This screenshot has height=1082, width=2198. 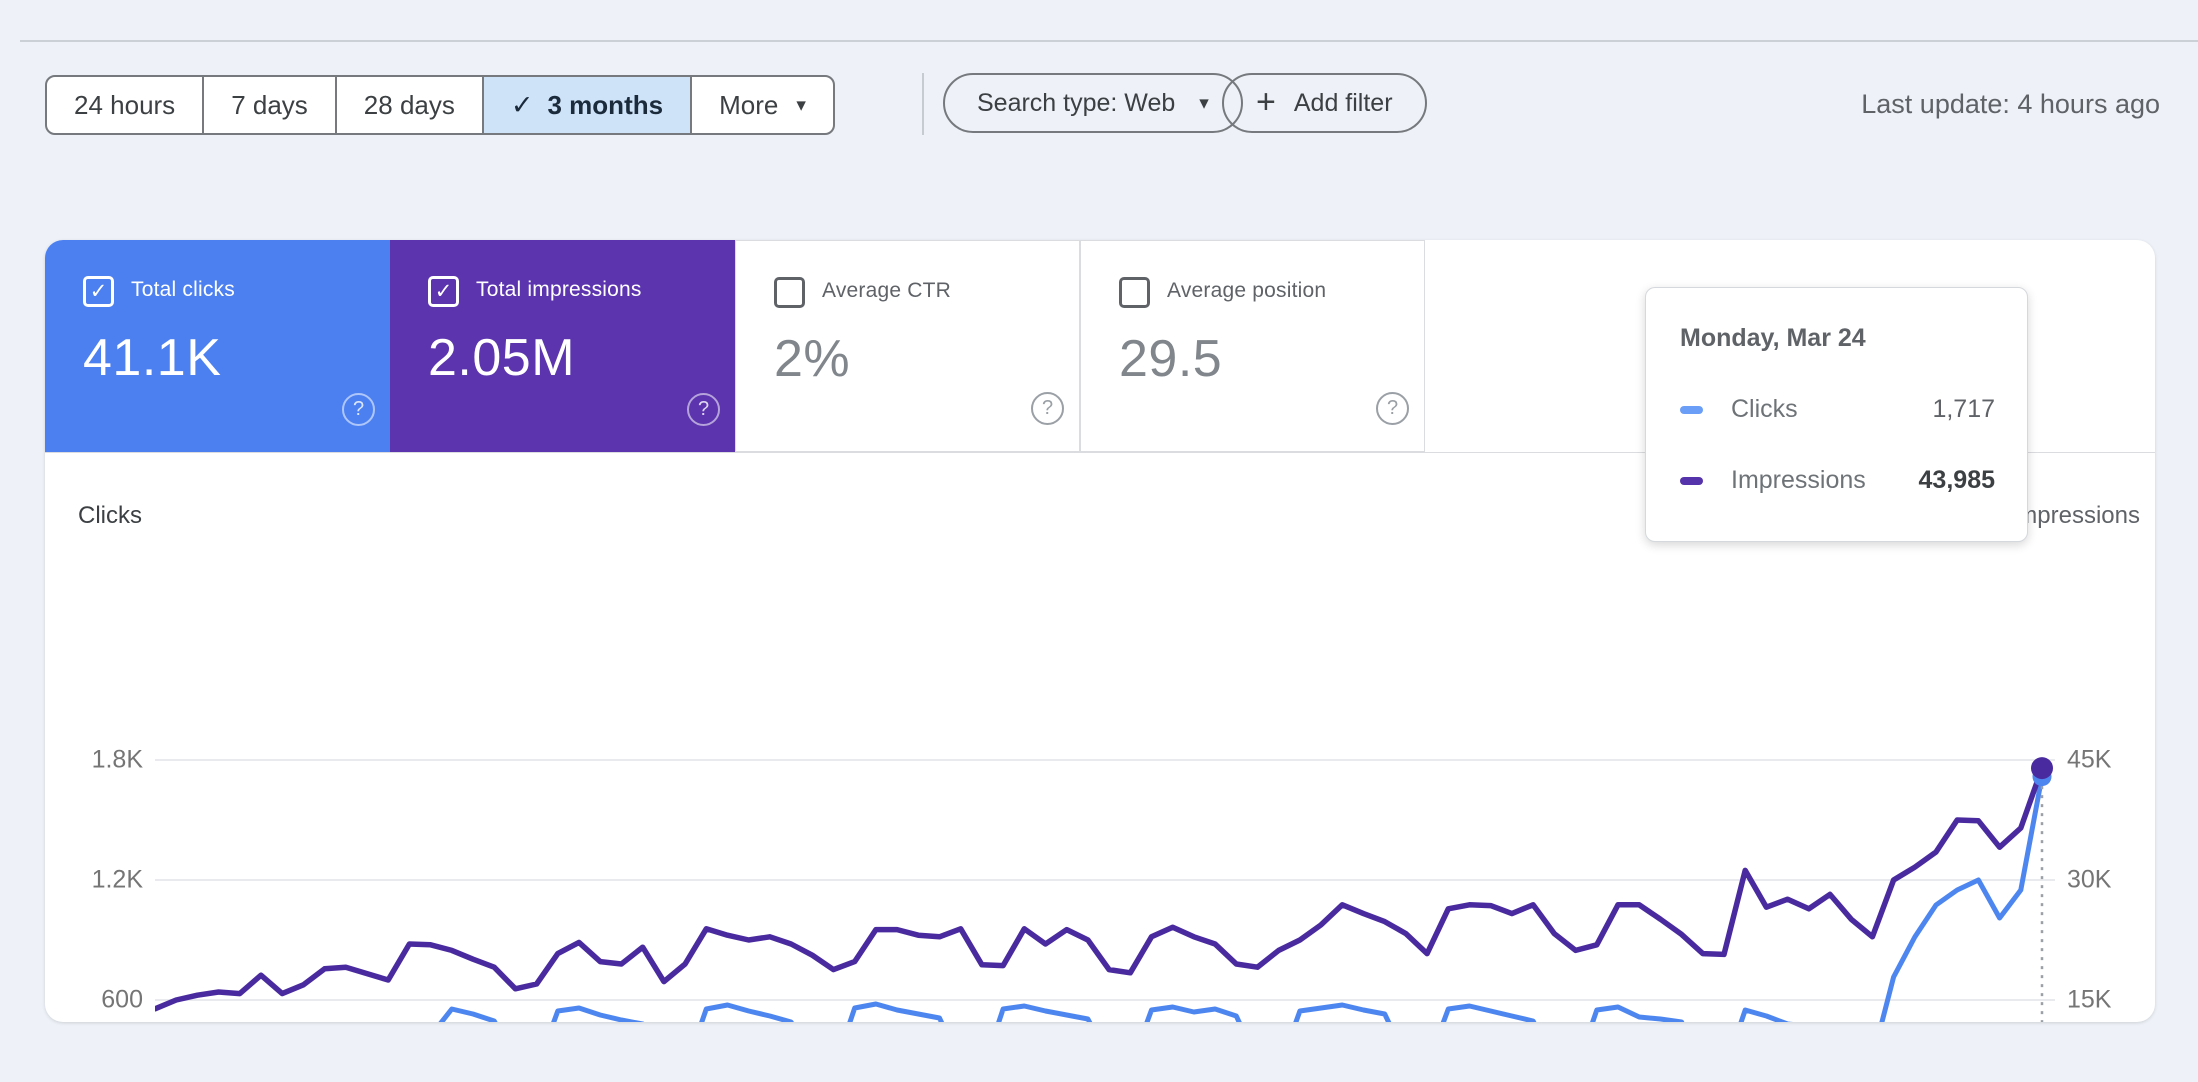 I want to click on search-type-dropdown: Search type: Web ▾, so click(x=1093, y=103).